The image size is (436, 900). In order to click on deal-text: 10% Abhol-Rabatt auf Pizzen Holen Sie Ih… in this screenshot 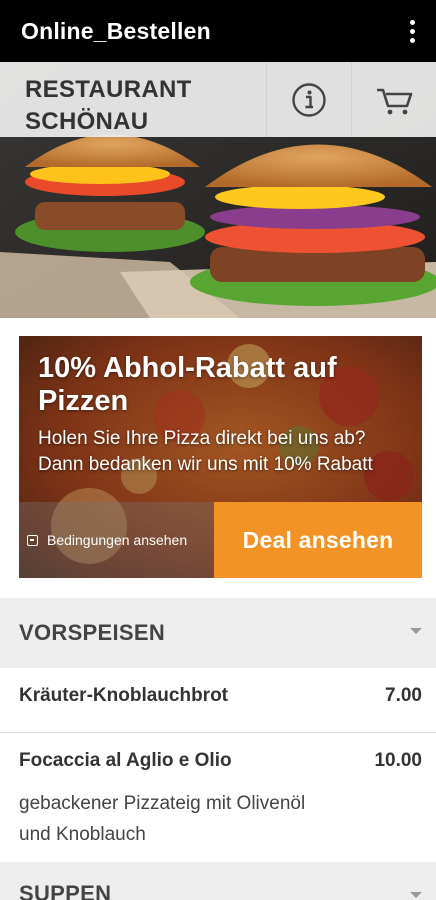, I will do `click(223, 415)`.